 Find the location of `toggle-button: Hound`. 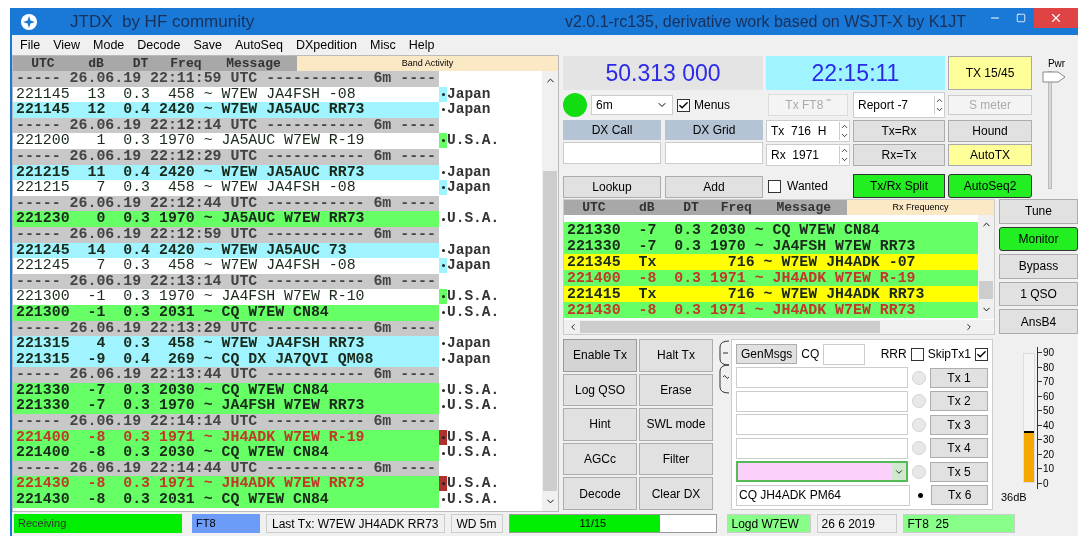

toggle-button: Hound is located at coordinates (990, 131).